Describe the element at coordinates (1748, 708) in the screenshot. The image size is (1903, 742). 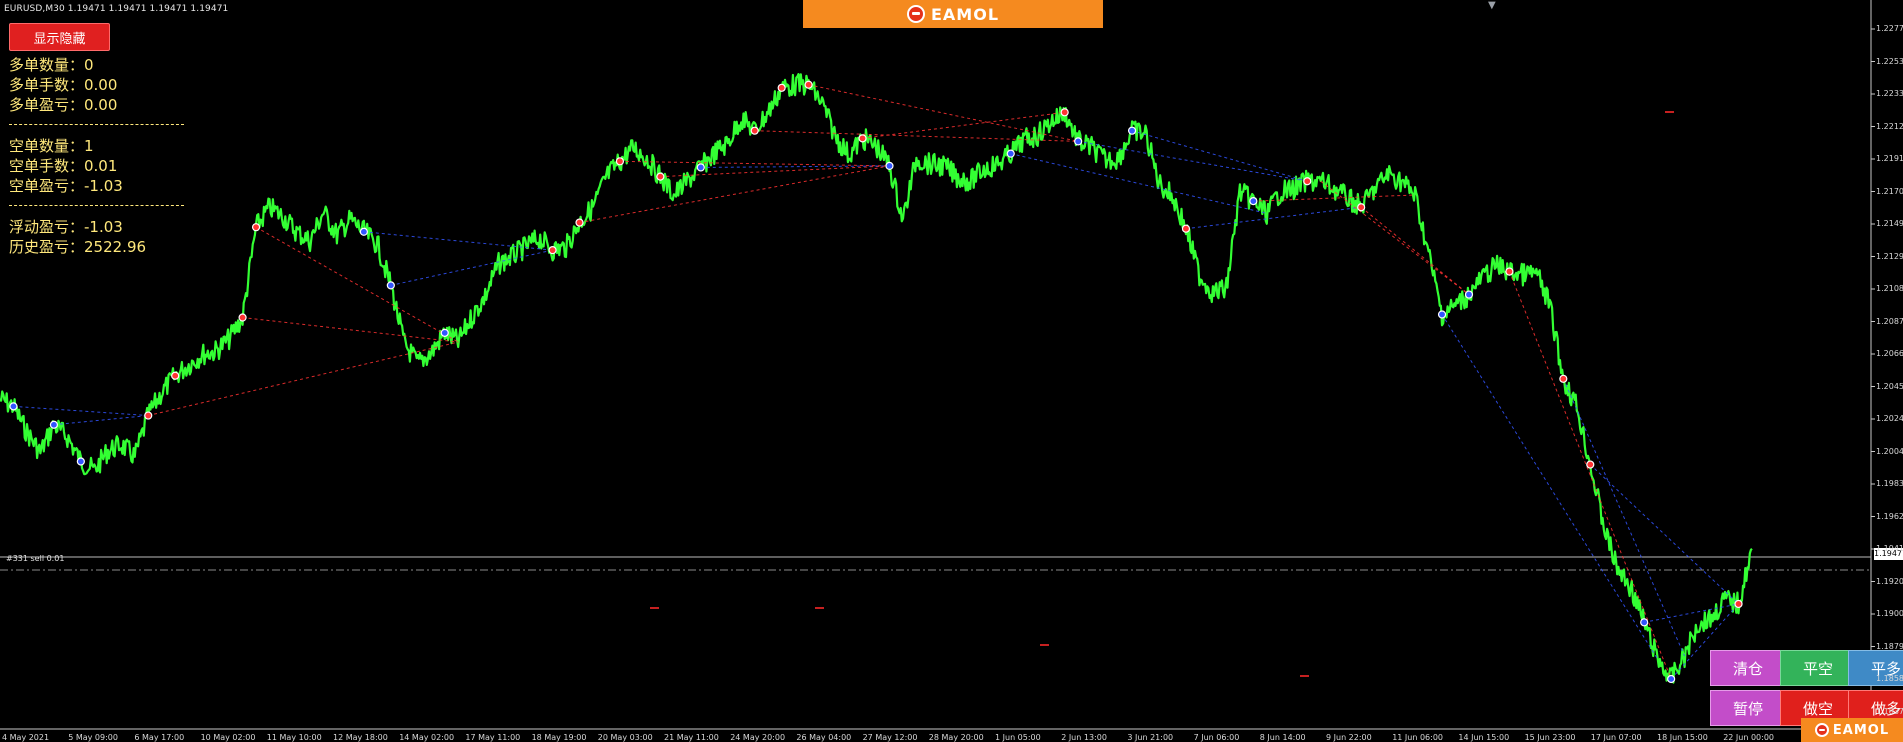
I see `pause-button: 暂停` at that location.